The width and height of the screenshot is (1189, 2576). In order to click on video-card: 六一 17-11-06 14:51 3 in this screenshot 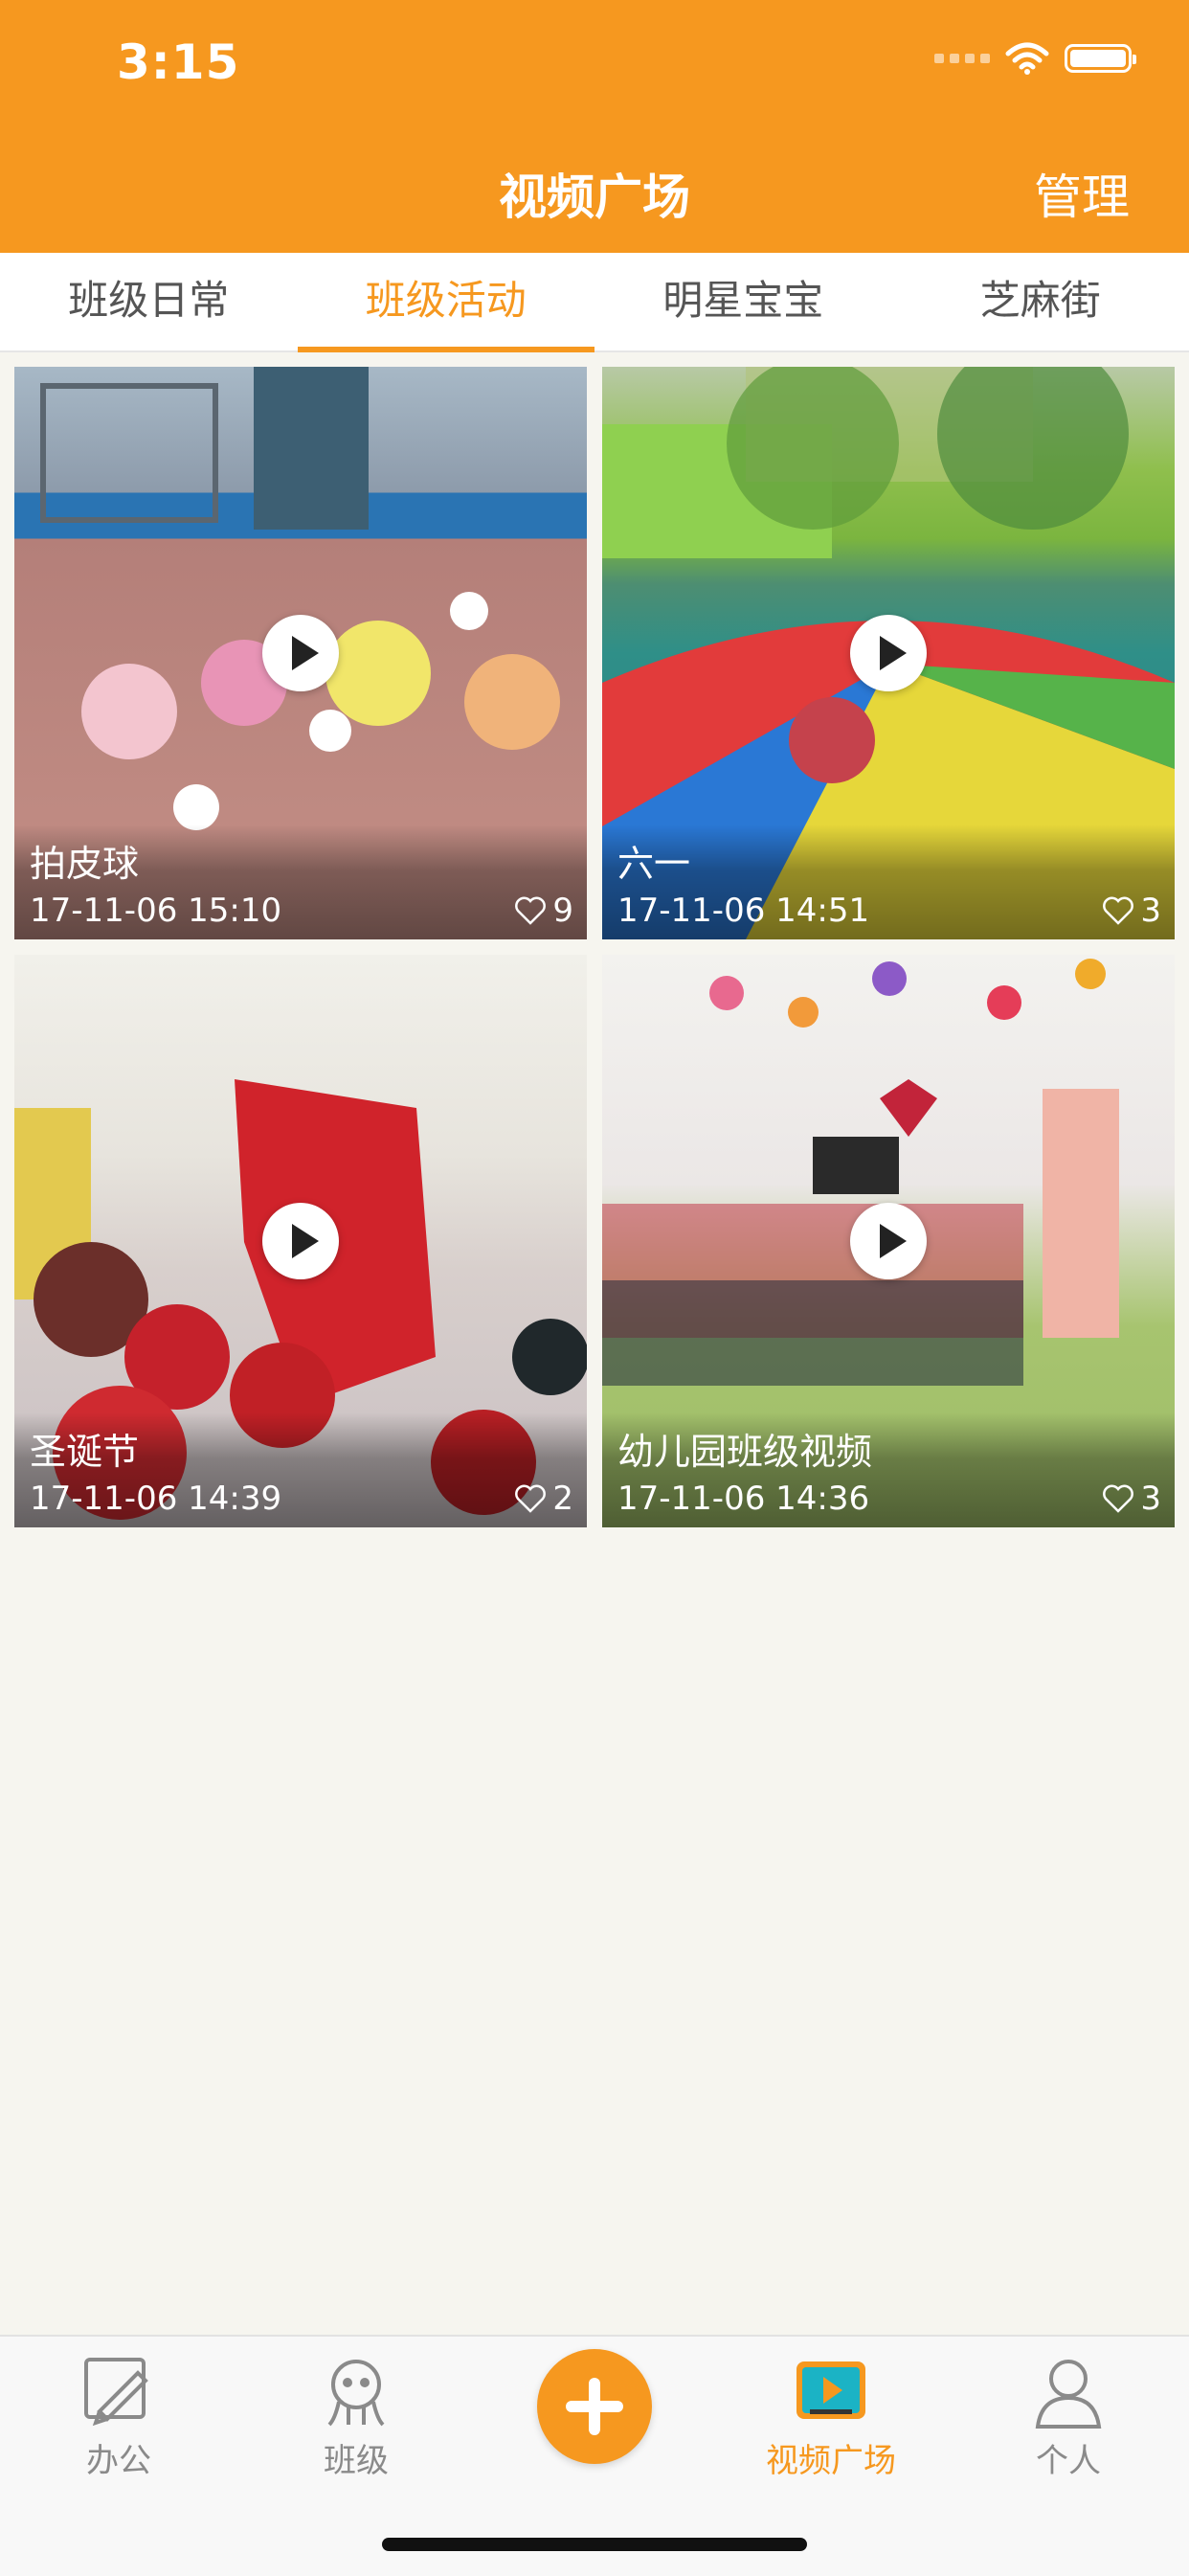, I will do `click(888, 653)`.